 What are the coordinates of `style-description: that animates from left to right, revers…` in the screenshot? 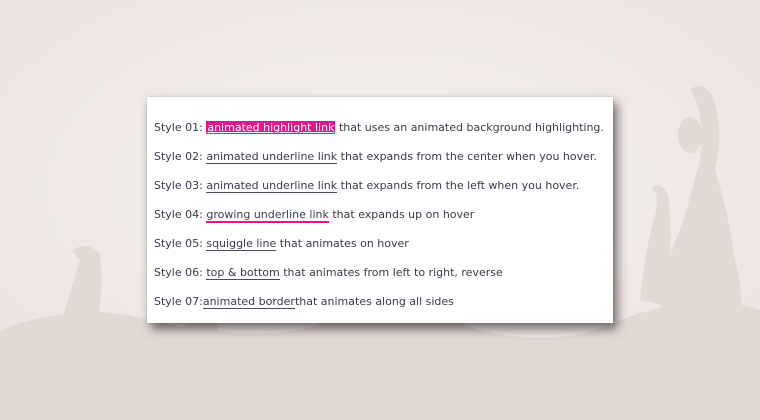 It's located at (393, 272).